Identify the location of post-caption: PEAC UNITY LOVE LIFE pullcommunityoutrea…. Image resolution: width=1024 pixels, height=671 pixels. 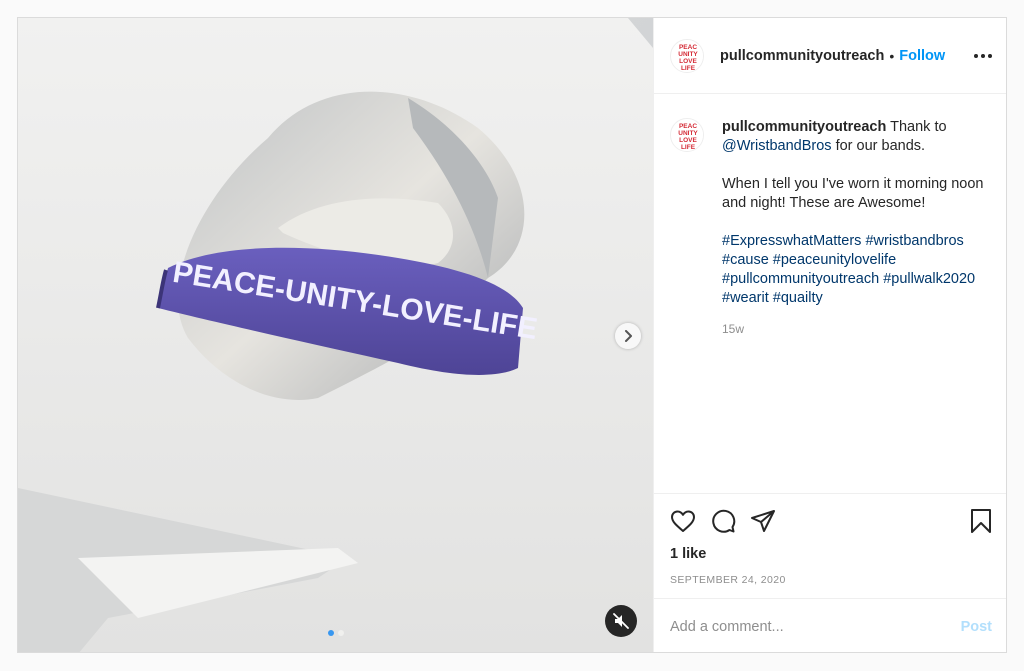
(831, 228).